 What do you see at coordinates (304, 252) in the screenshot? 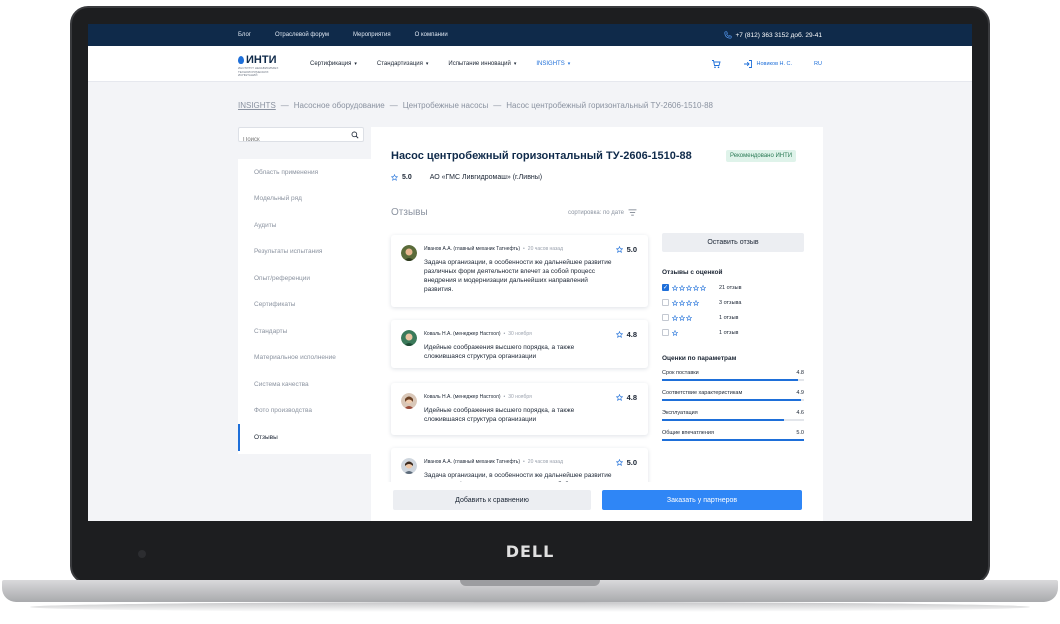
I see `sidebar-item-test-results: Результаты испытания` at bounding box center [304, 252].